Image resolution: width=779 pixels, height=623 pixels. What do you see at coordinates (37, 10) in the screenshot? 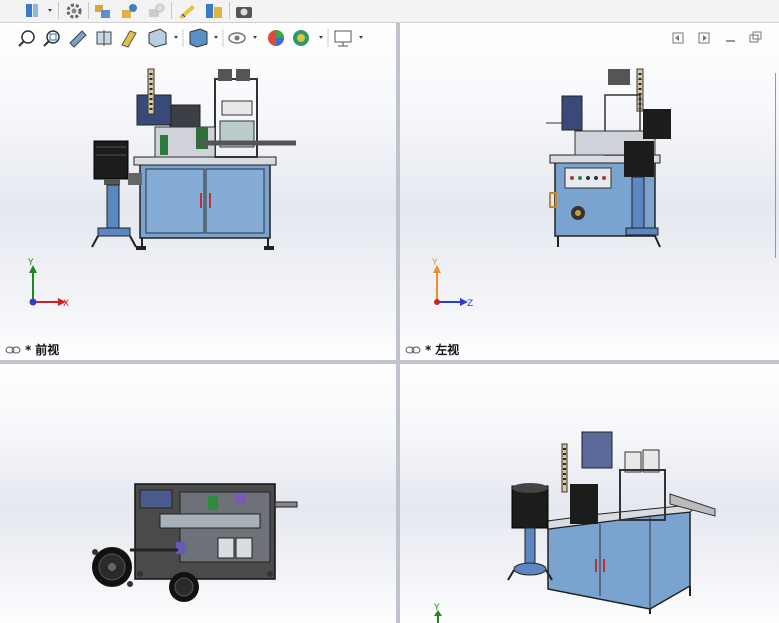
I see `pin-icon` at bounding box center [37, 10].